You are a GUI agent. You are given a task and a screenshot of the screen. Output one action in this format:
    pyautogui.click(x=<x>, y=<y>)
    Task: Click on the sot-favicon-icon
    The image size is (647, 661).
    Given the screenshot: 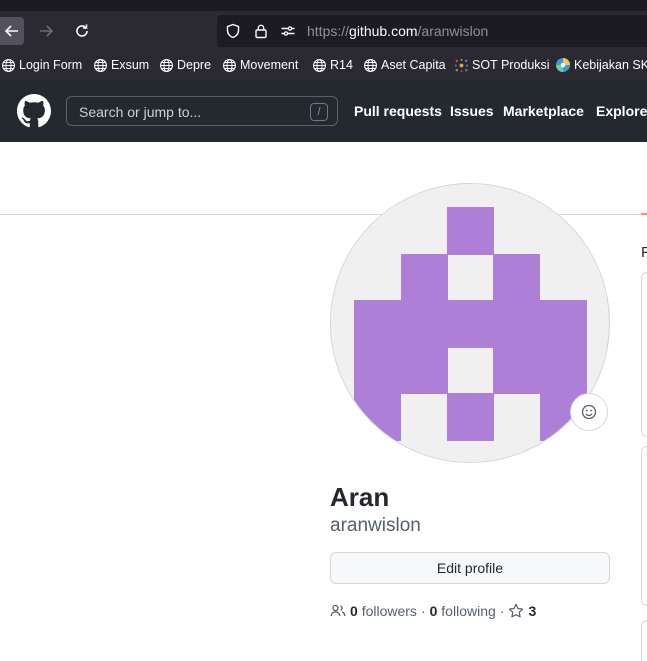 What is the action you would take?
    pyautogui.click(x=461, y=65)
    